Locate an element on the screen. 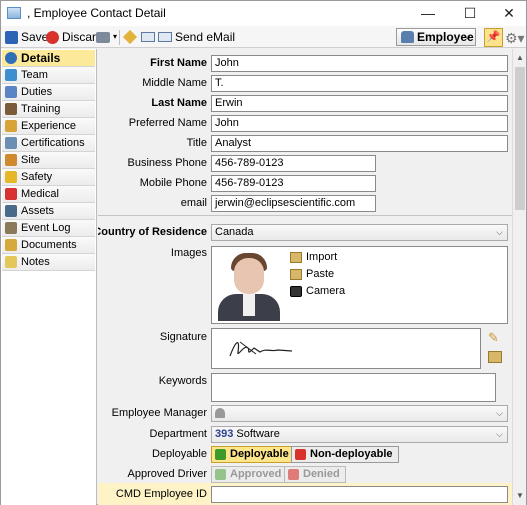  assets-icon is located at coordinates (11, 211).